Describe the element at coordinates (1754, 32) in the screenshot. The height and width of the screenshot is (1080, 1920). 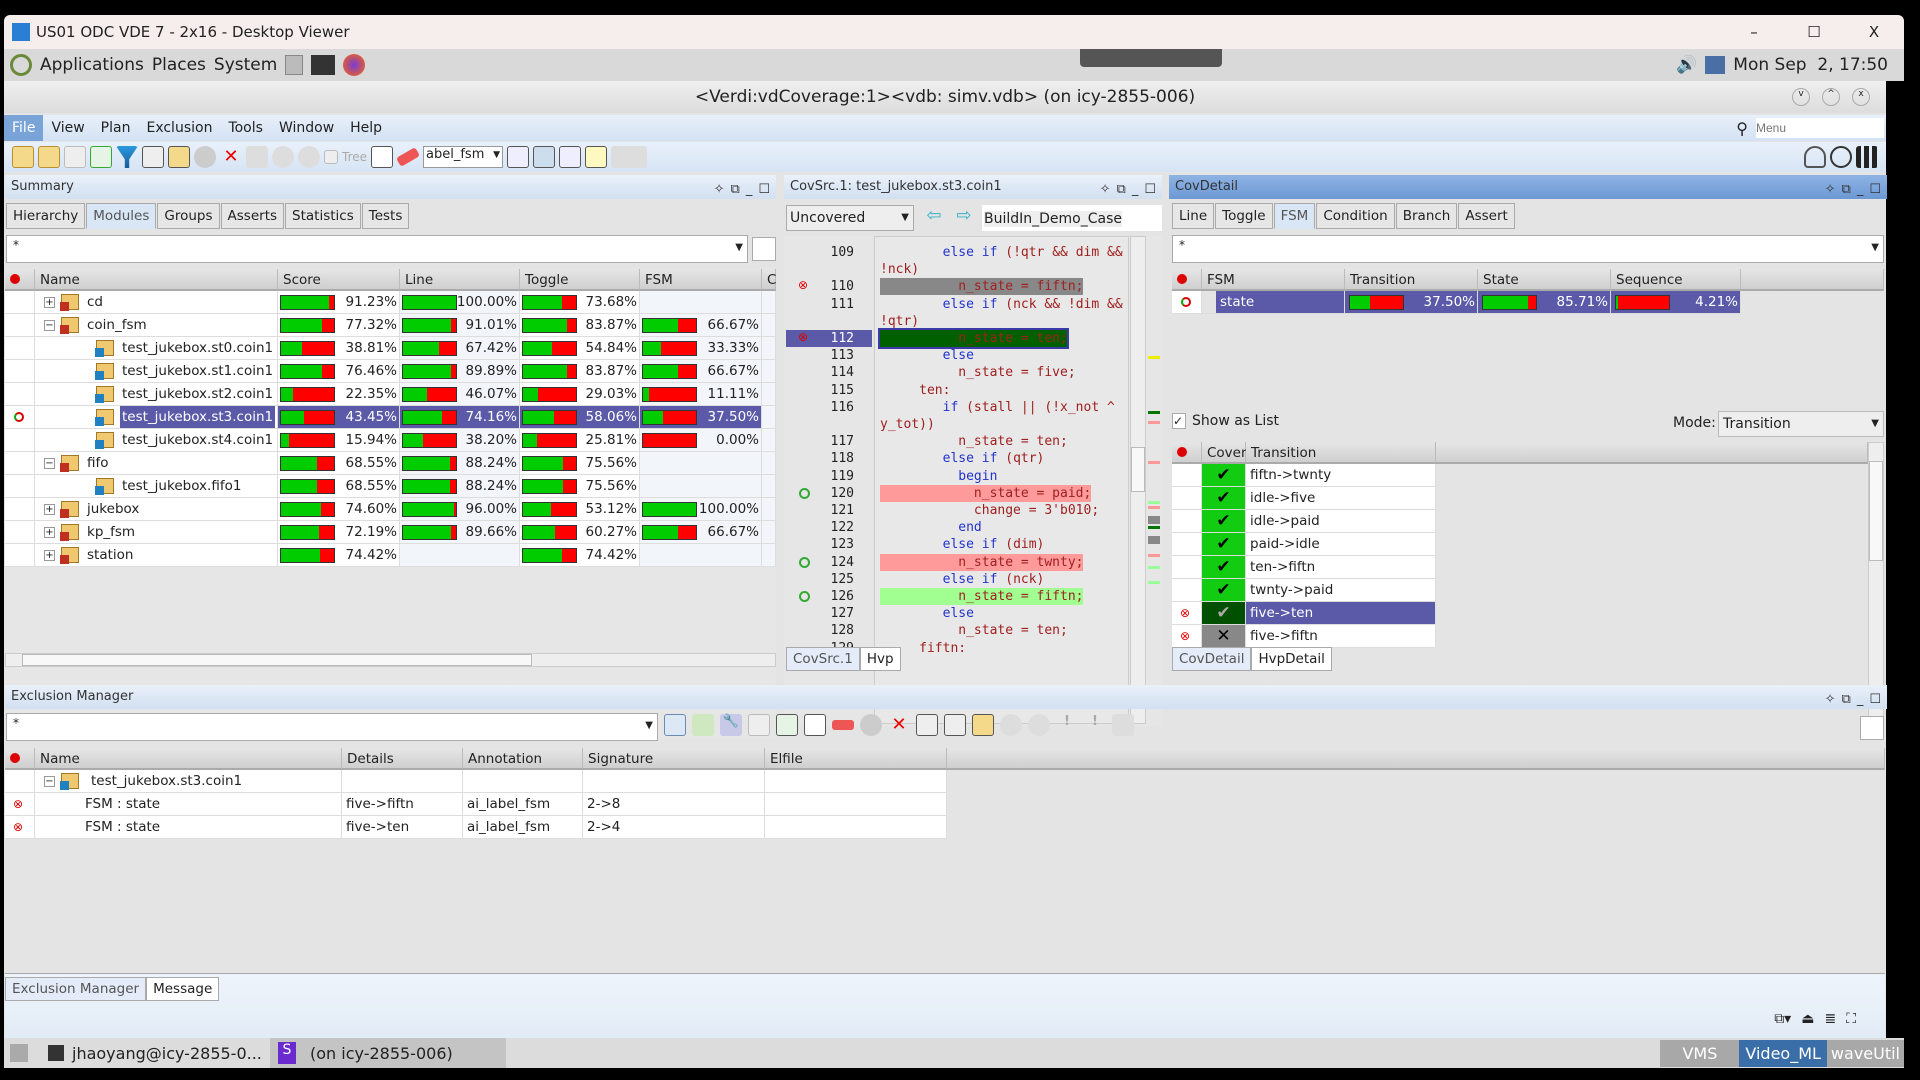
I see `minimize-button: –` at that location.